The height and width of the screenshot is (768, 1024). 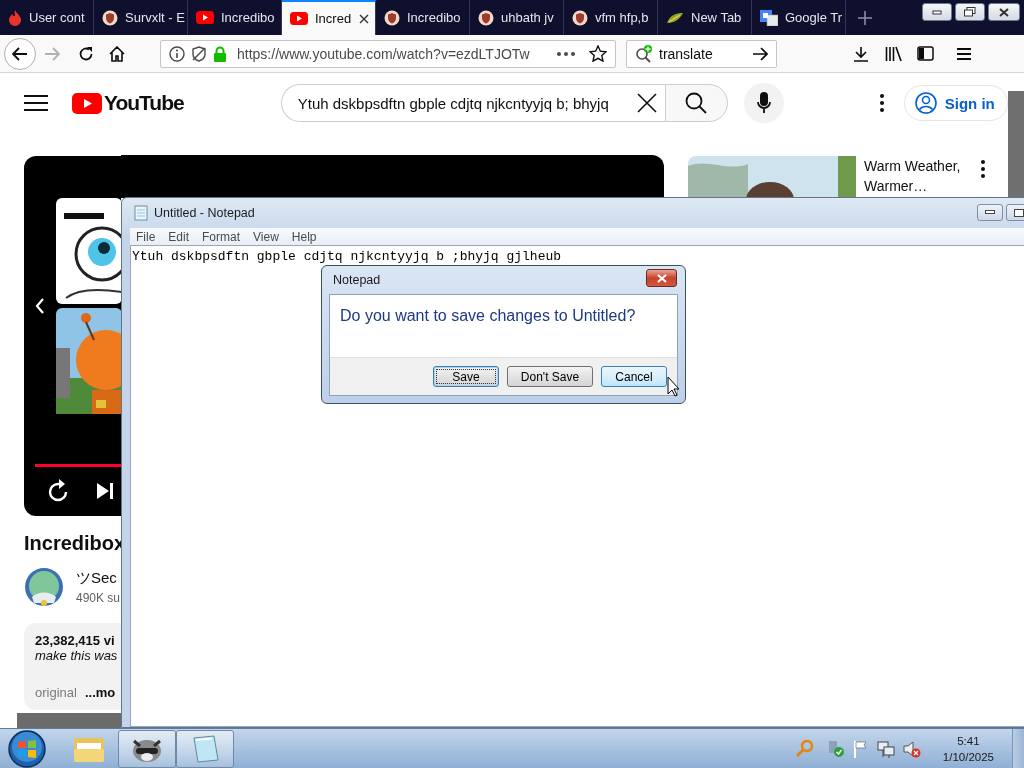 What do you see at coordinates (598, 53) in the screenshot?
I see `star-icon` at bounding box center [598, 53].